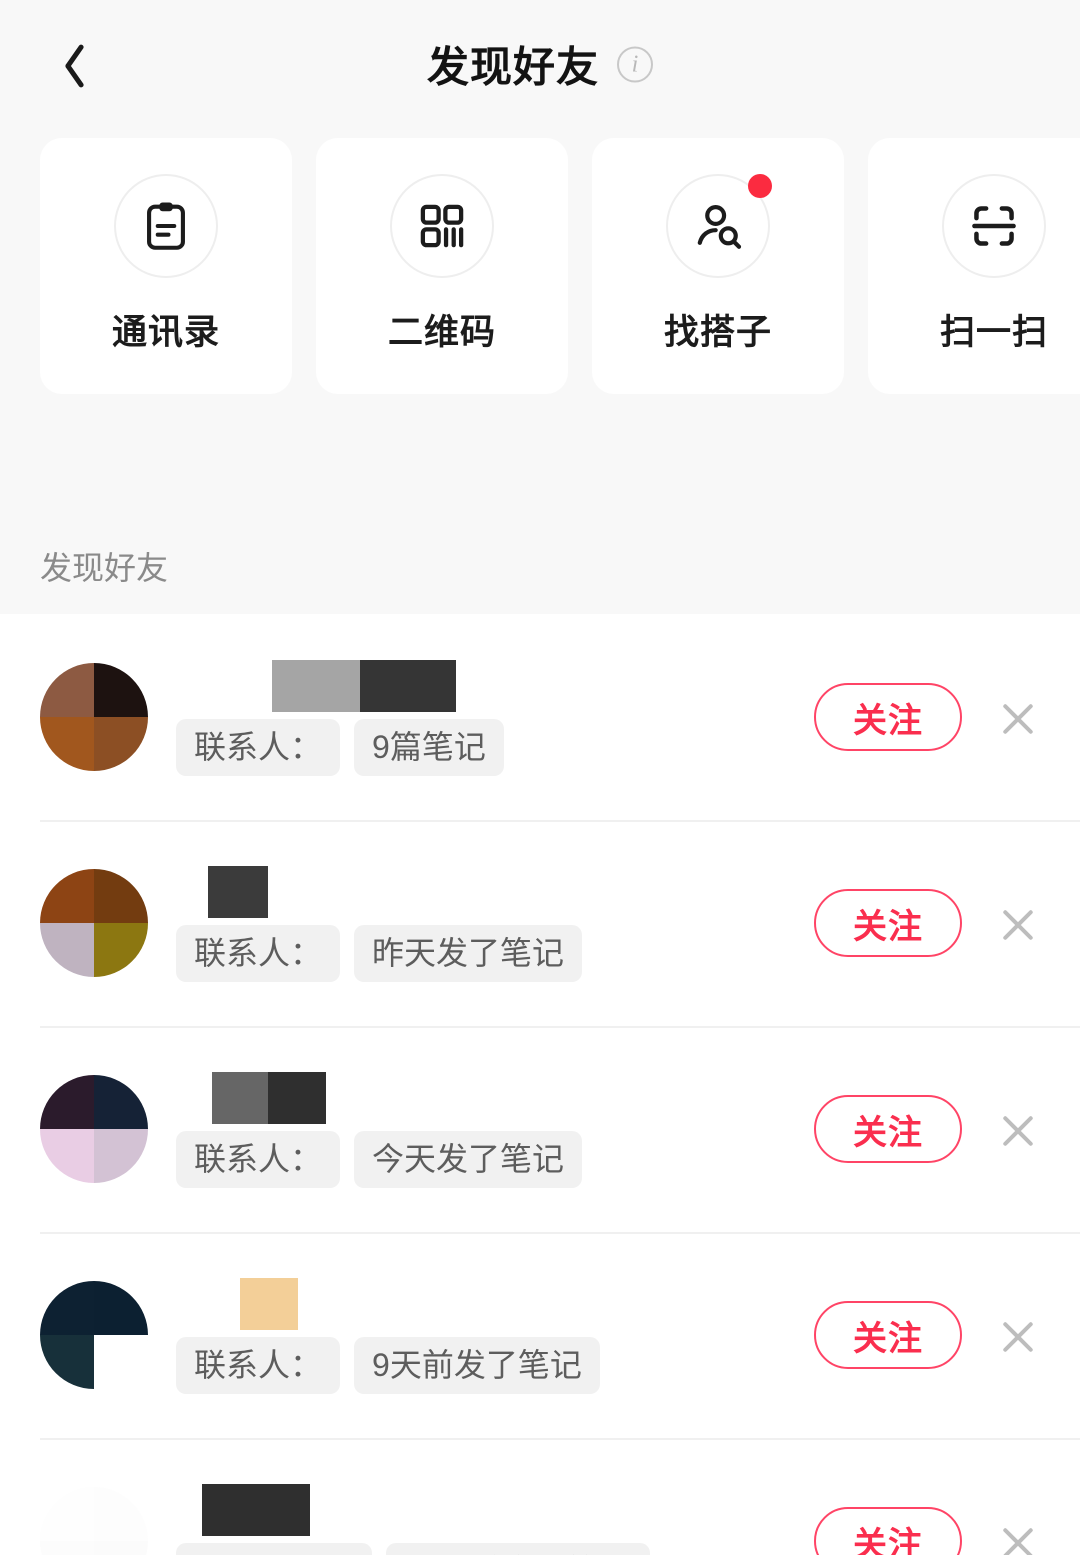  I want to click on quick-action-find-partner: 找搭子, so click(718, 266).